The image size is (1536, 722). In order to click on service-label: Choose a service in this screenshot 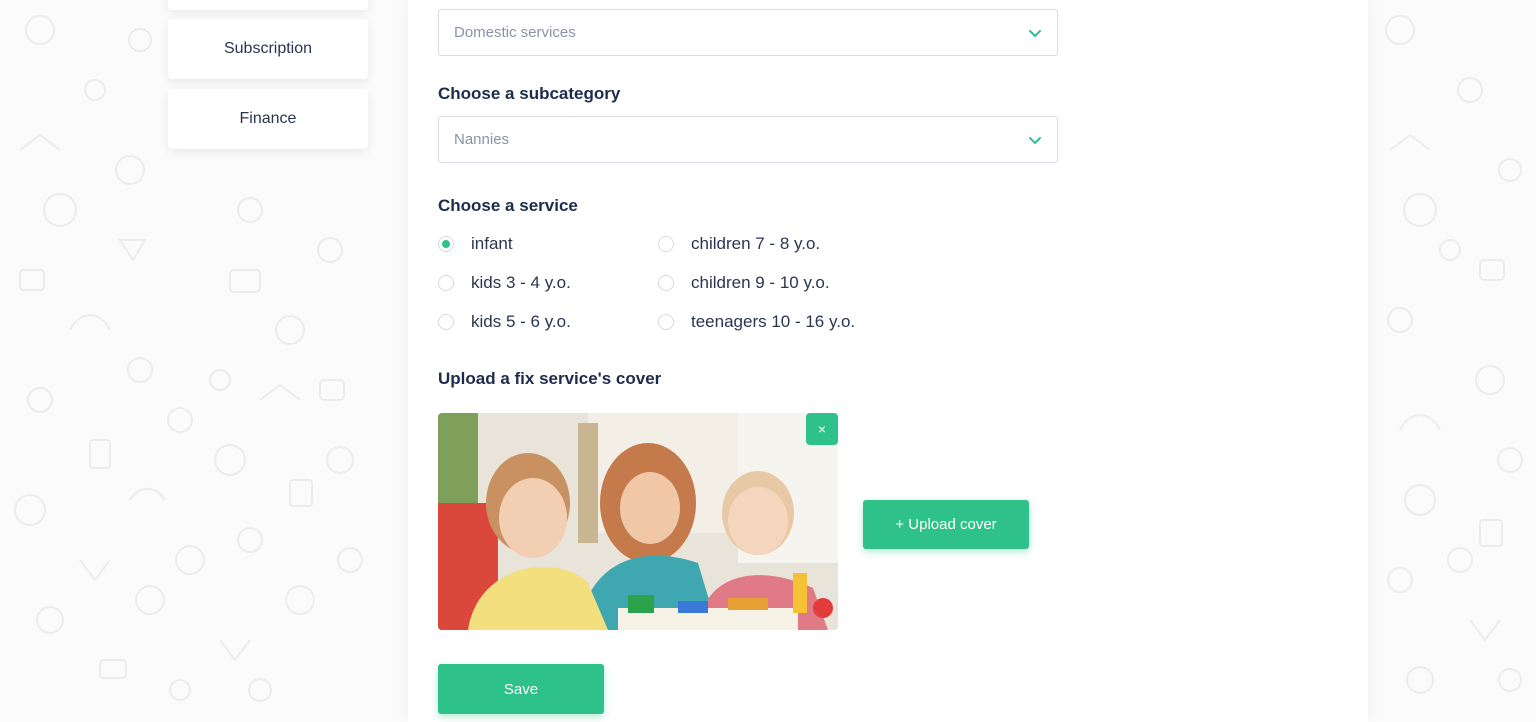, I will do `click(508, 205)`.